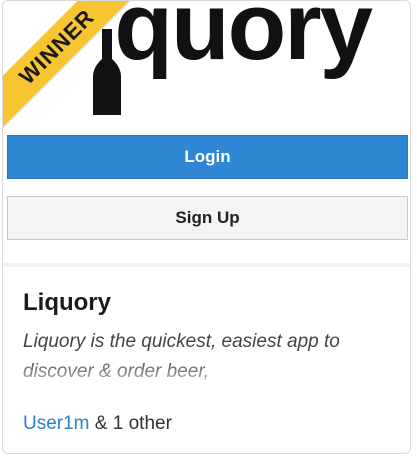 This screenshot has height=460, width=417. I want to click on voters-line: User1m & 1 other, so click(97, 424).